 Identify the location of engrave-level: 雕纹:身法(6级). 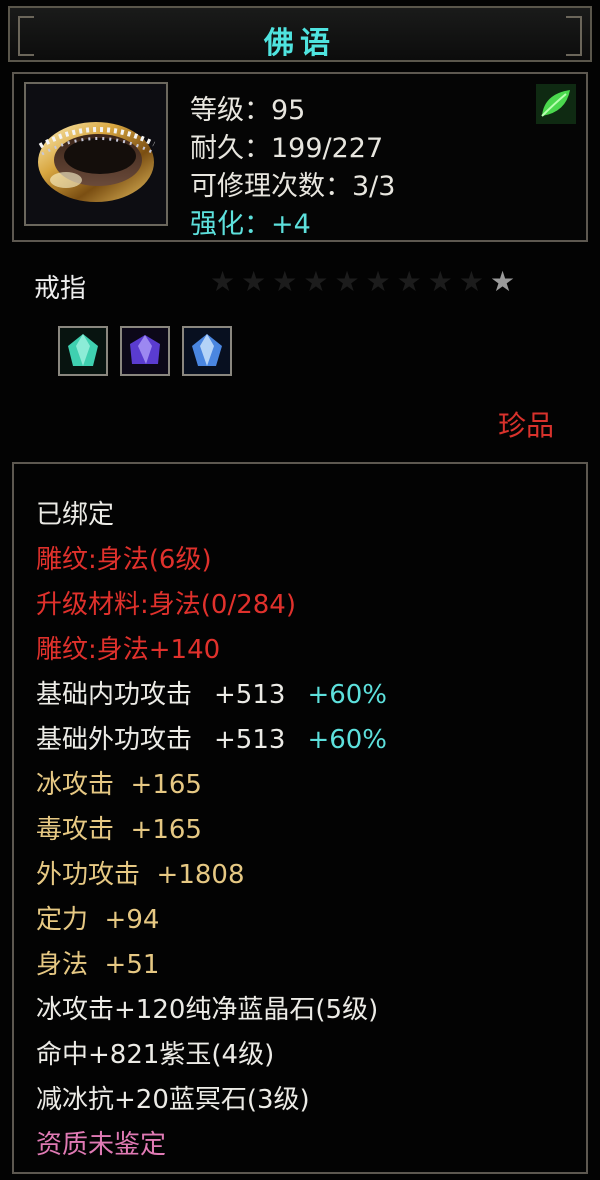
(124, 560).